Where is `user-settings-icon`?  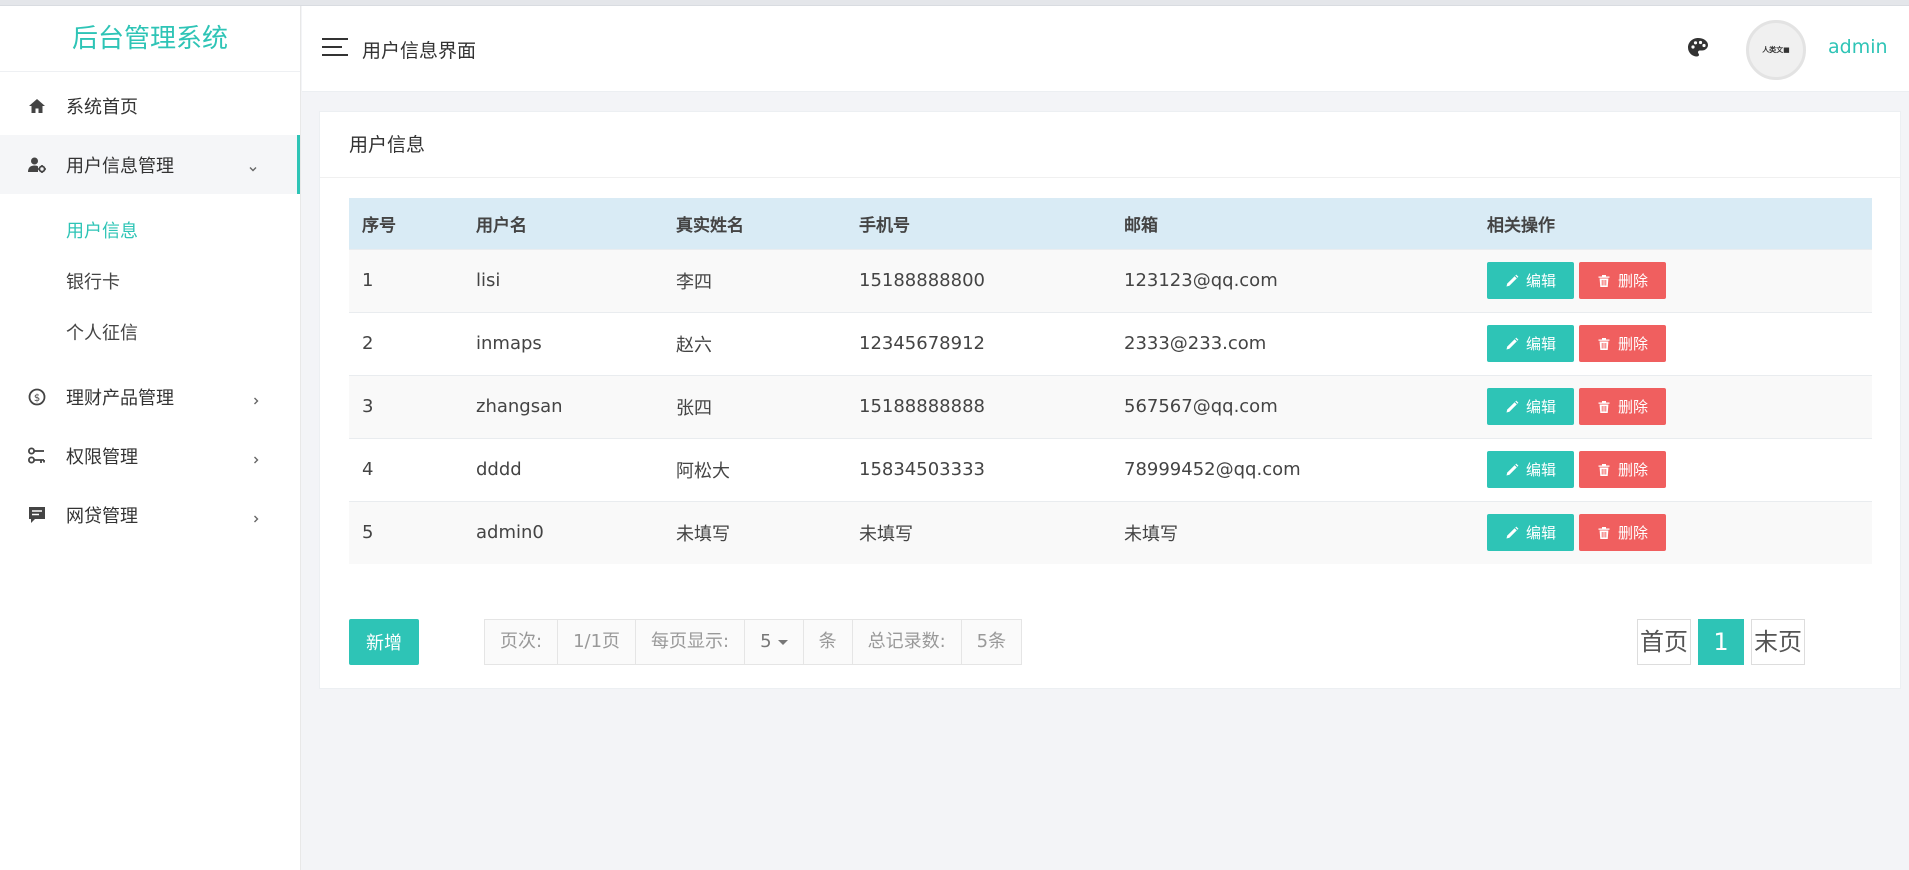 user-settings-icon is located at coordinates (37, 165).